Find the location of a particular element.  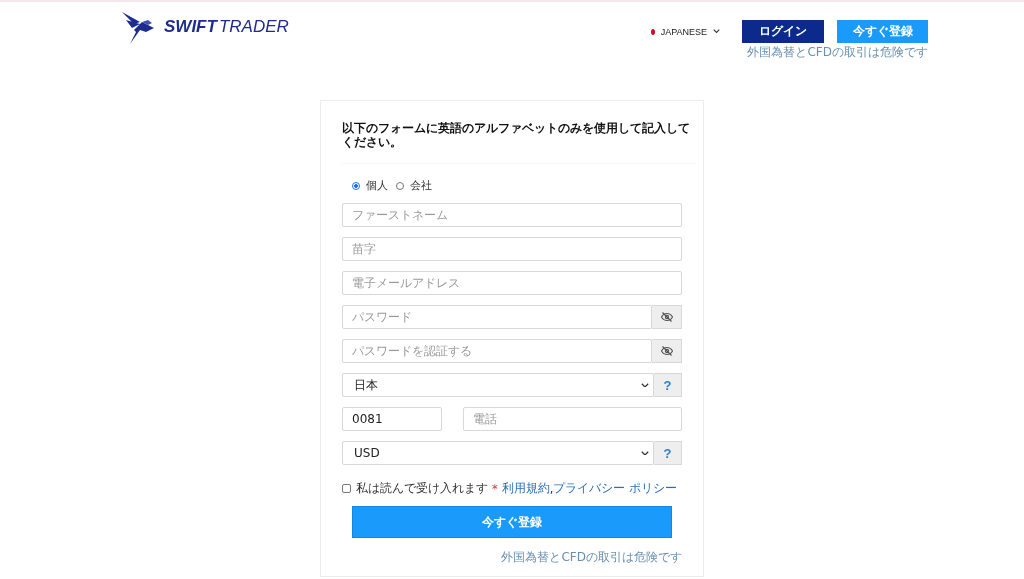

terms-checkbox is located at coordinates (346, 488).